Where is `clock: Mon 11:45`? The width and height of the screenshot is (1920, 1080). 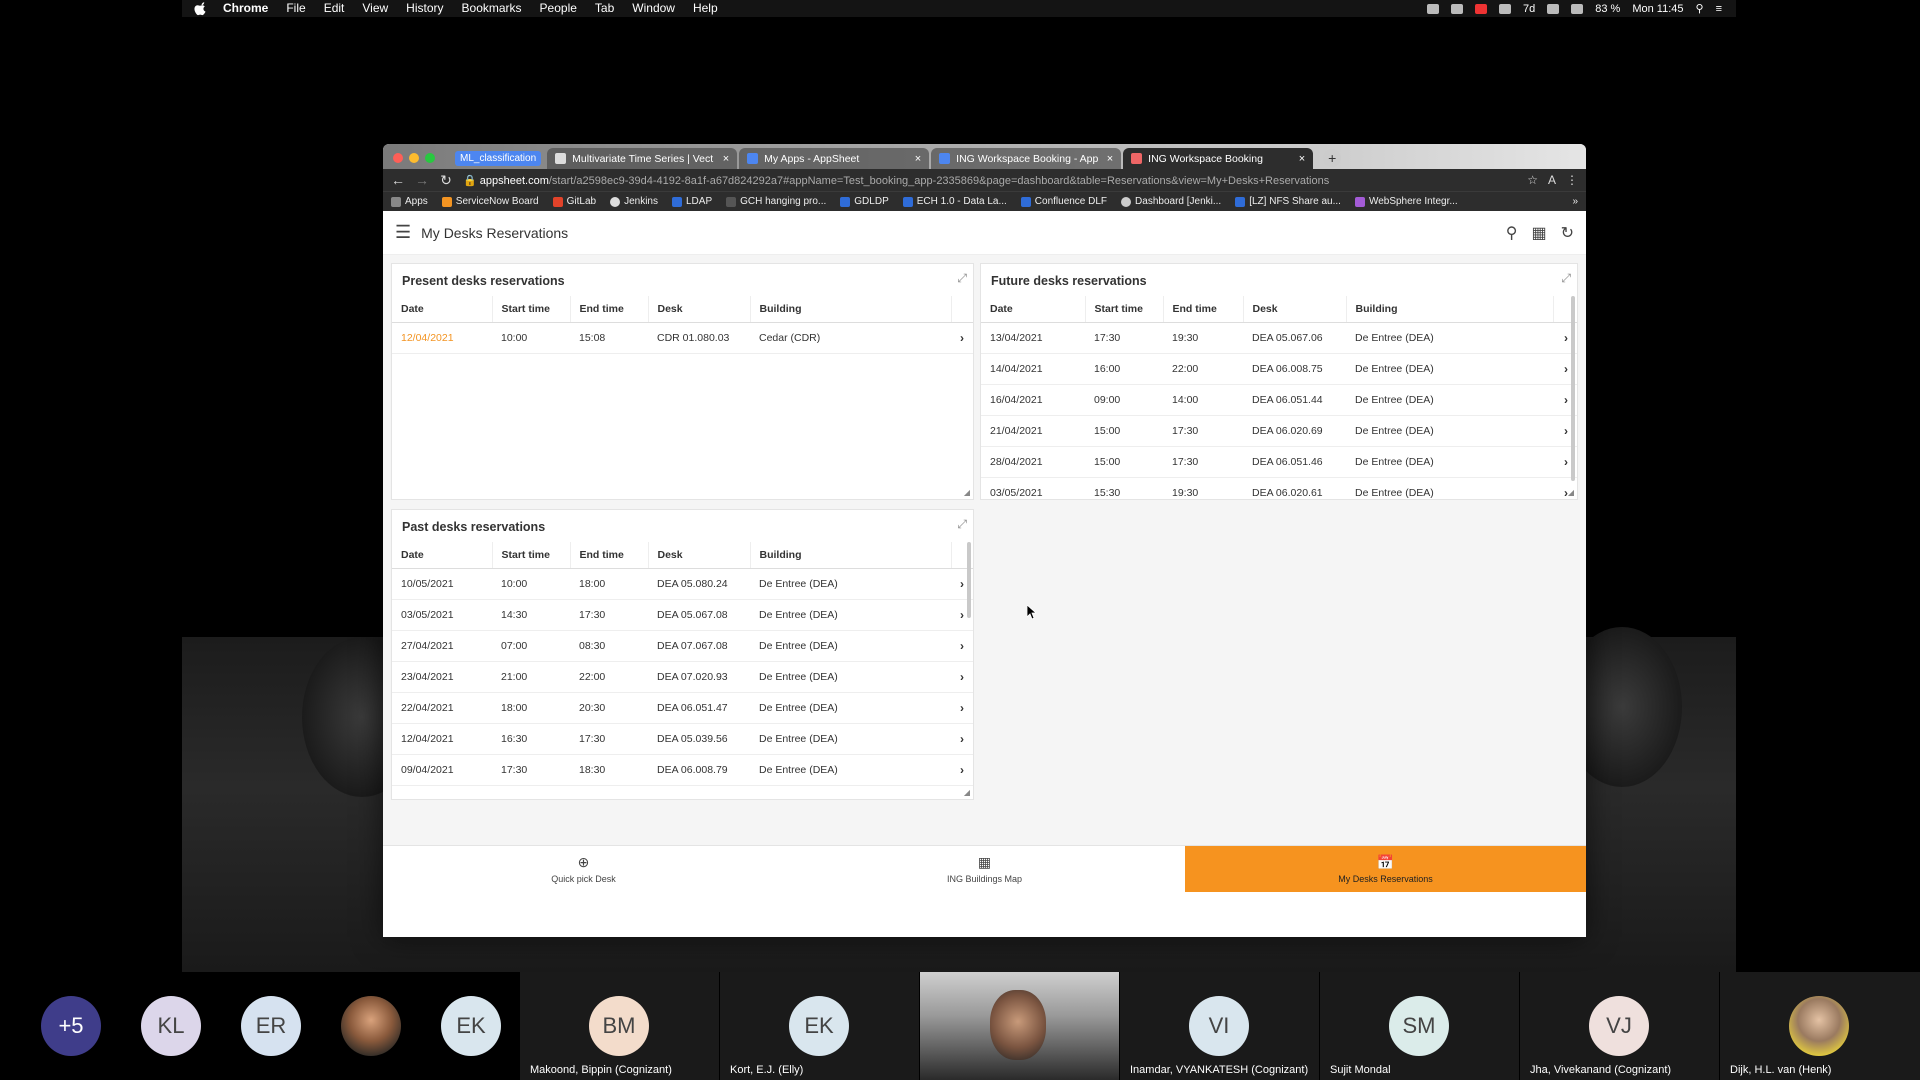
clock: Mon 11:45 is located at coordinates (1657, 9).